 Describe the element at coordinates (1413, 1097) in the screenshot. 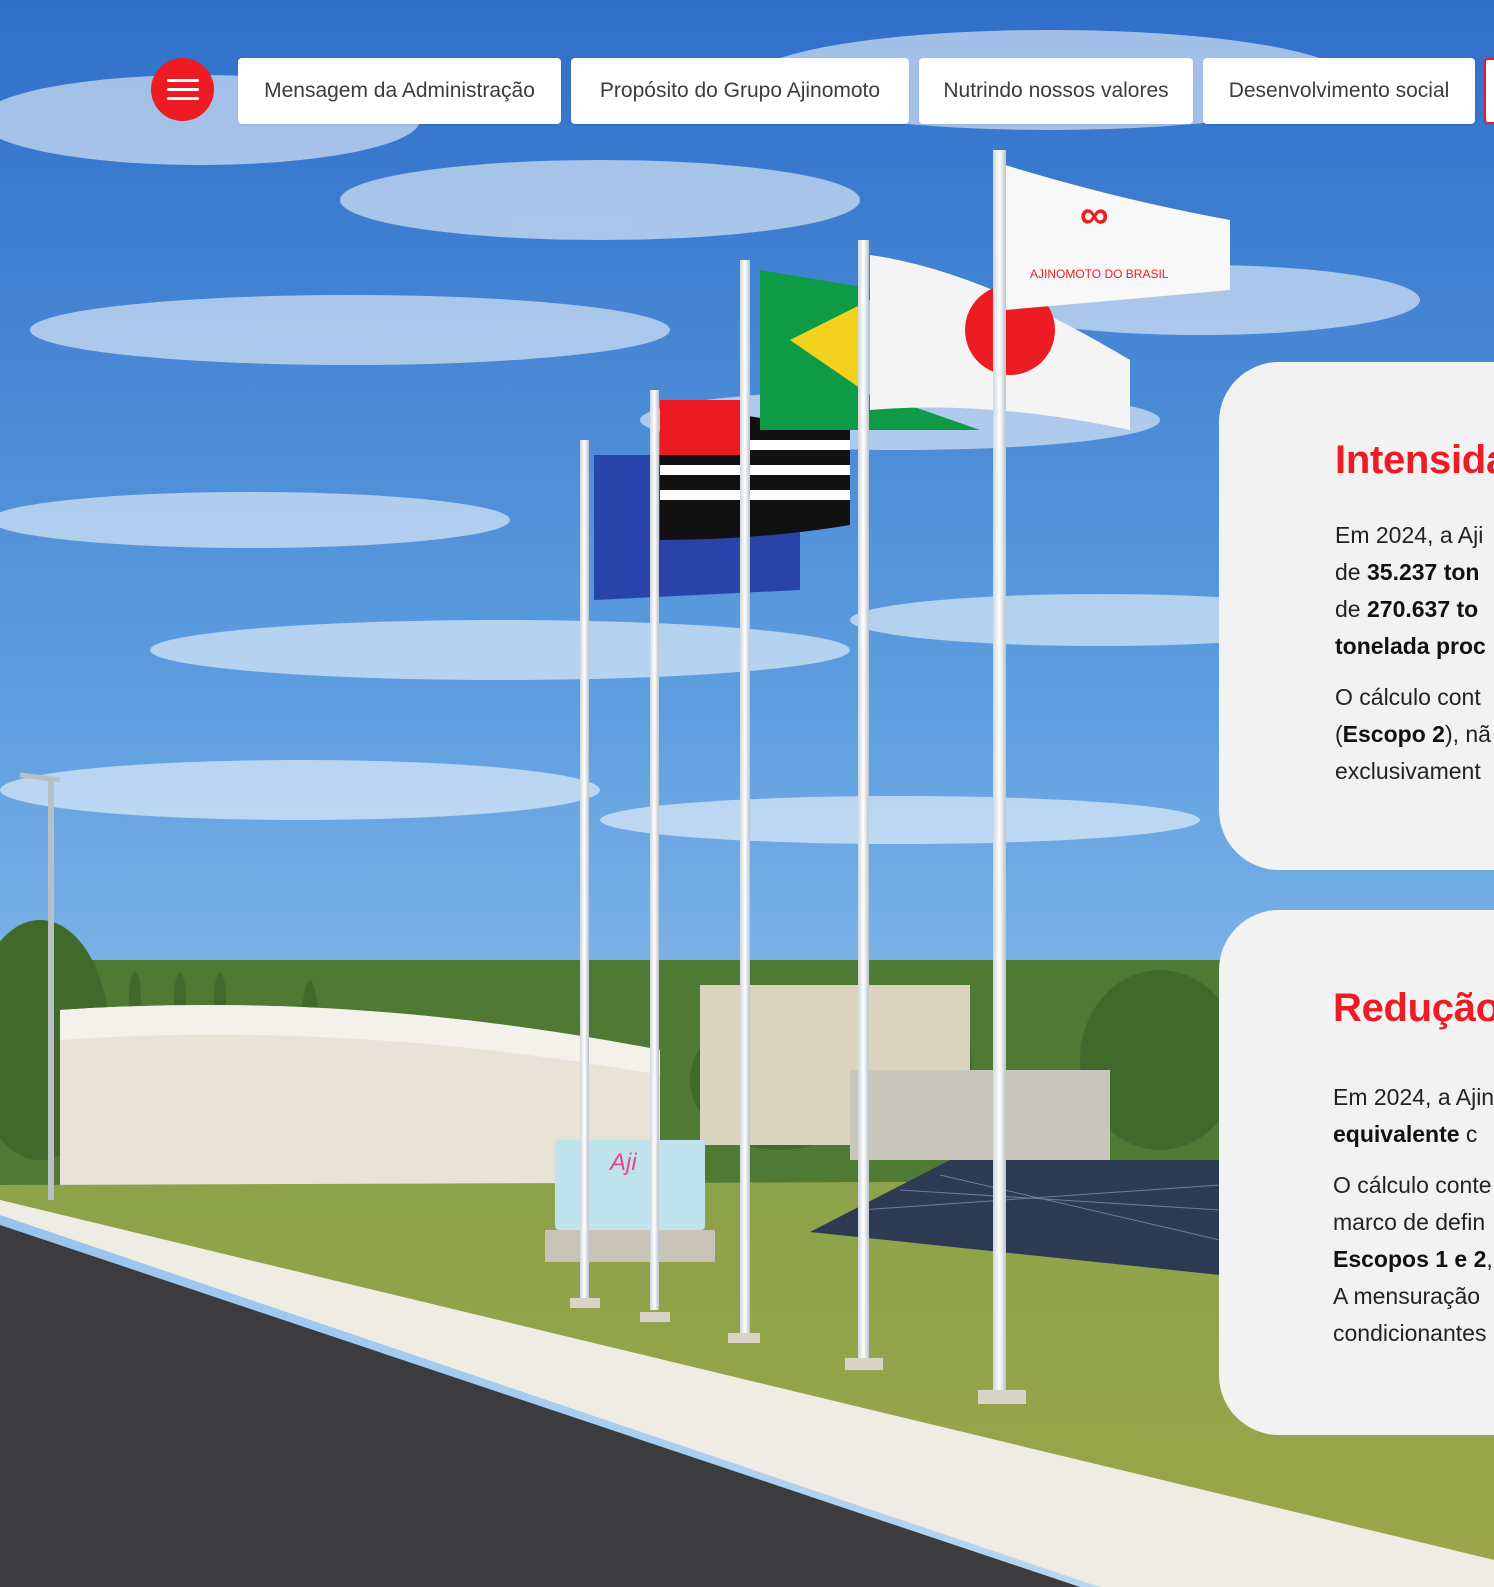

I see `card-text-line: Em 2024, a Ajin` at that location.